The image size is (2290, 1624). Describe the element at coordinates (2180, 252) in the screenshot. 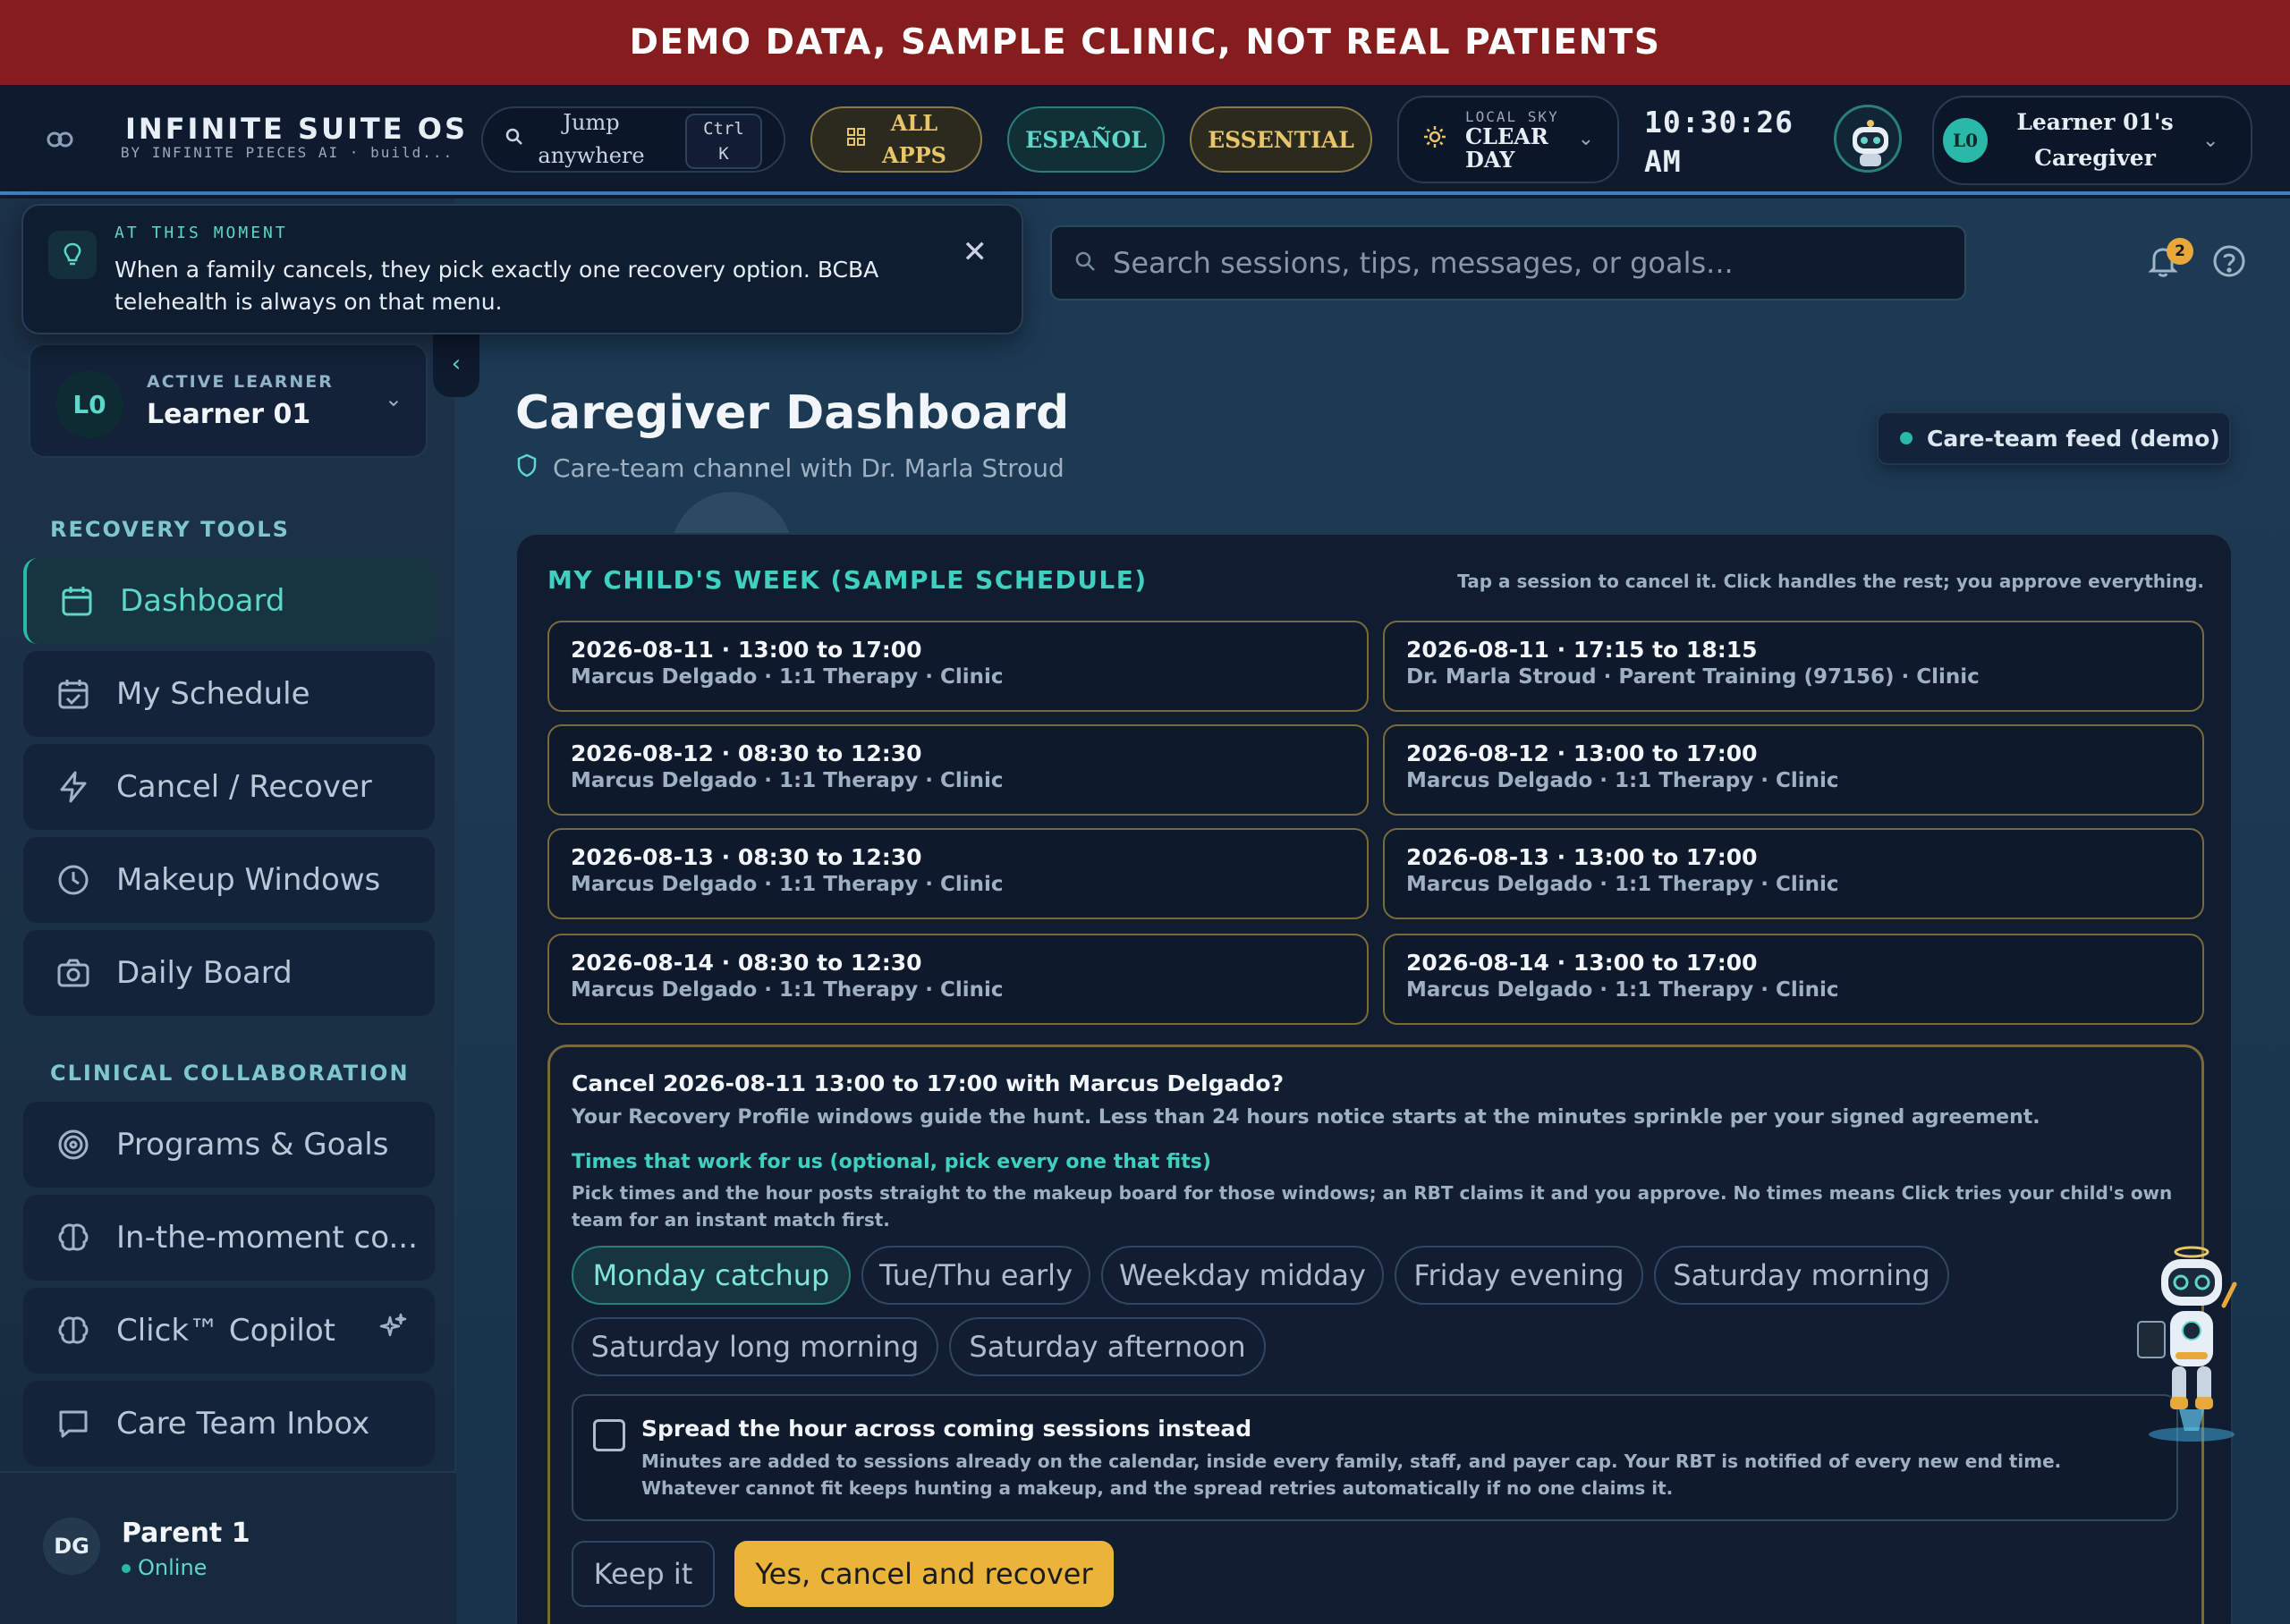

I see `notification-count-badge: 2` at that location.